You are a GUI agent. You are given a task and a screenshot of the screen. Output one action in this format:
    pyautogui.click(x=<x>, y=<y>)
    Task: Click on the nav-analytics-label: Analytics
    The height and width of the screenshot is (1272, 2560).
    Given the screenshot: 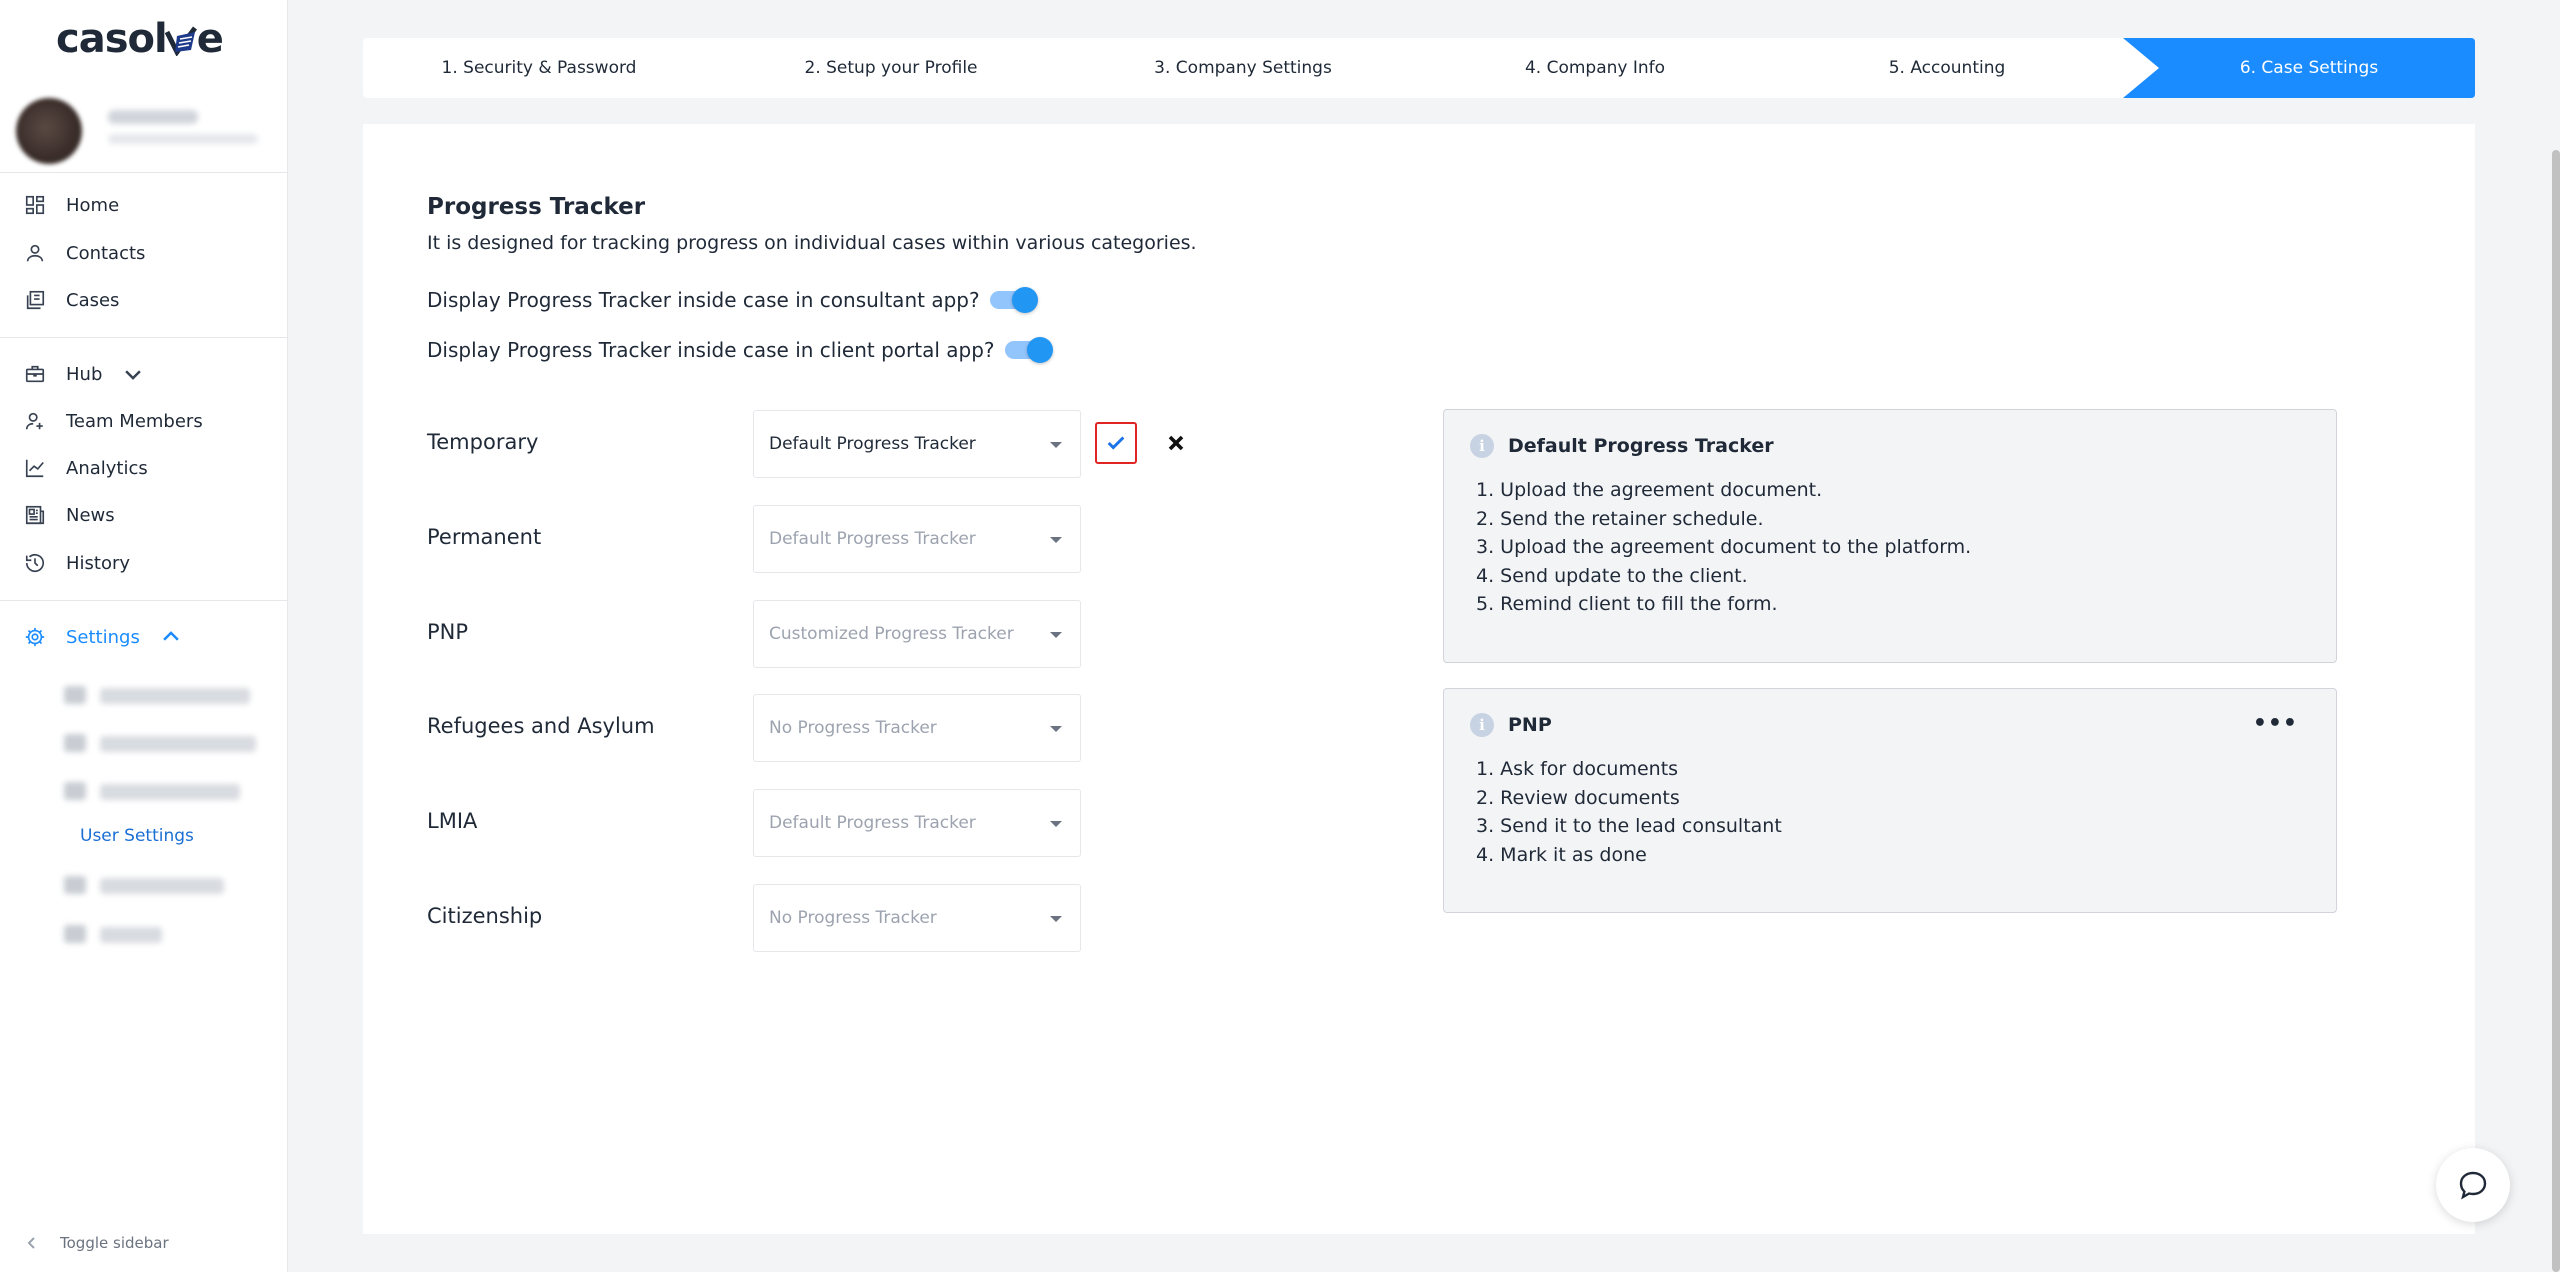 What is the action you would take?
    pyautogui.click(x=107, y=468)
    